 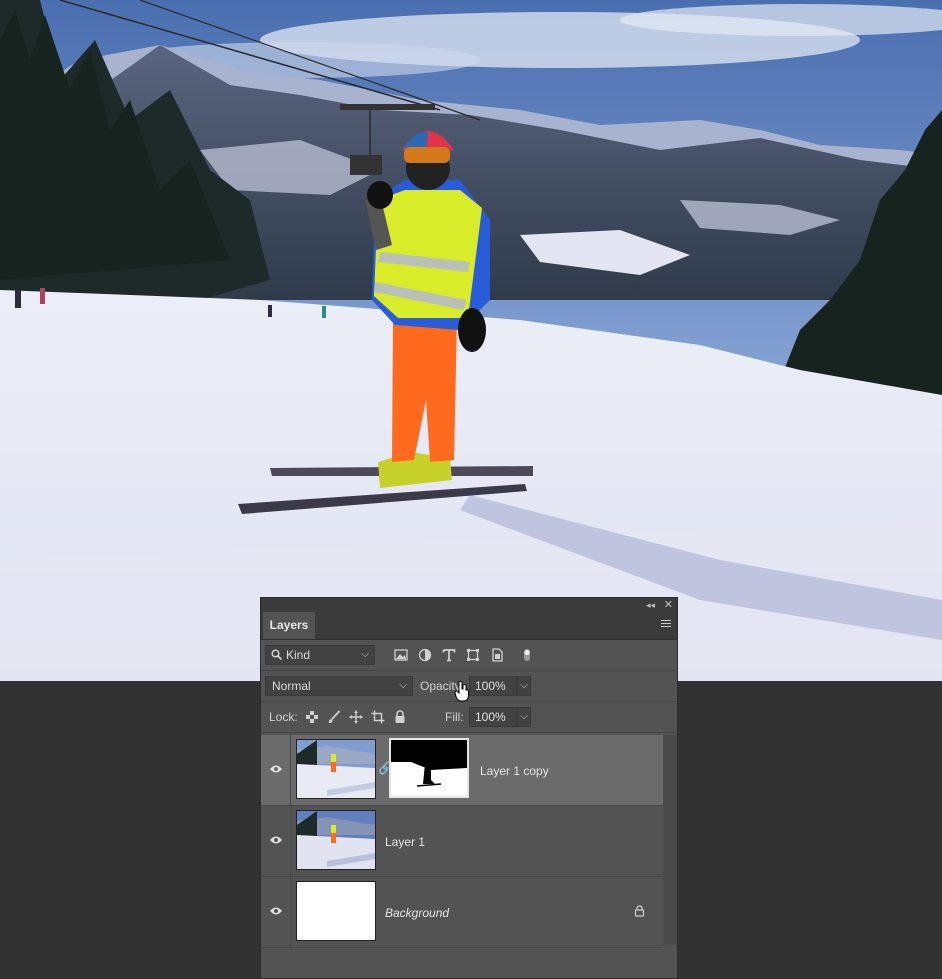 What do you see at coordinates (291, 686) in the screenshot?
I see `blend-mode-value: Normal` at bounding box center [291, 686].